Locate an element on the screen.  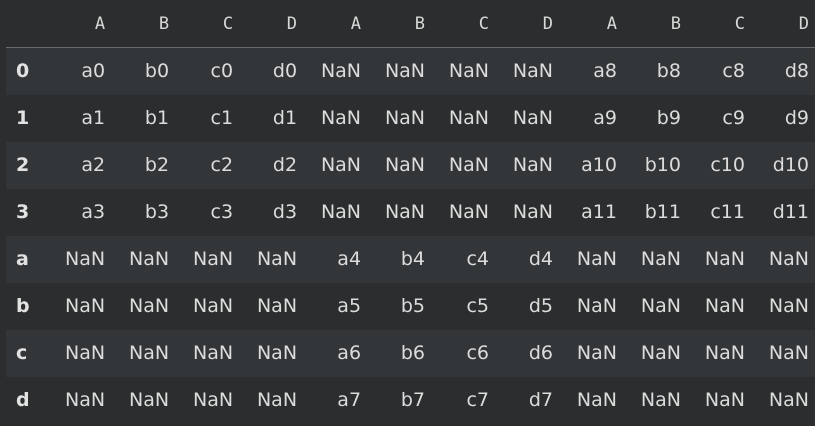
table-cell: b11 is located at coordinates (662, 212).